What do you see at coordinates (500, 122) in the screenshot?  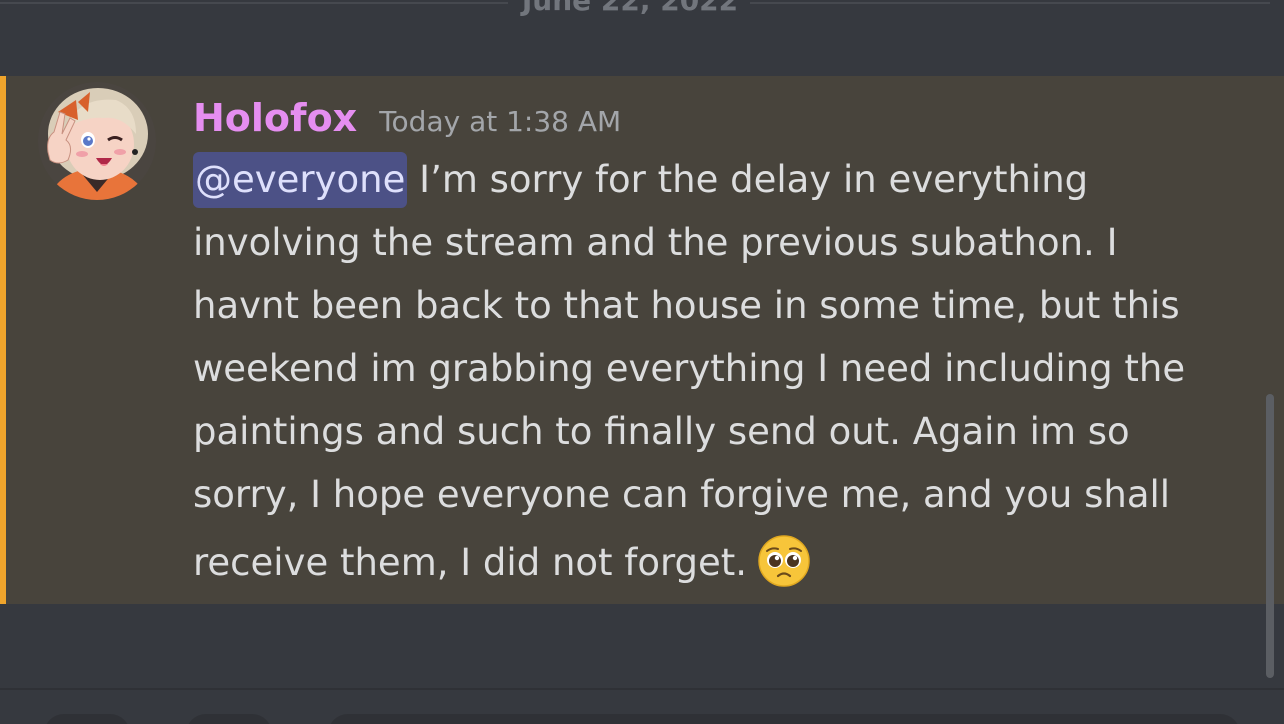 I see `message-timestamp: Today at 1:38 AM` at bounding box center [500, 122].